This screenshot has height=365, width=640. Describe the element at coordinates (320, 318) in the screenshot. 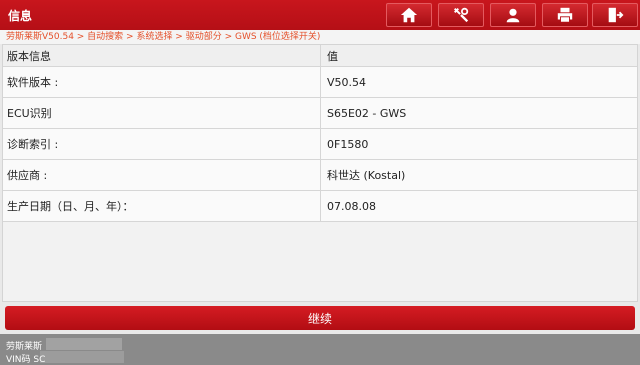

I see `continue-button: 继续` at that location.